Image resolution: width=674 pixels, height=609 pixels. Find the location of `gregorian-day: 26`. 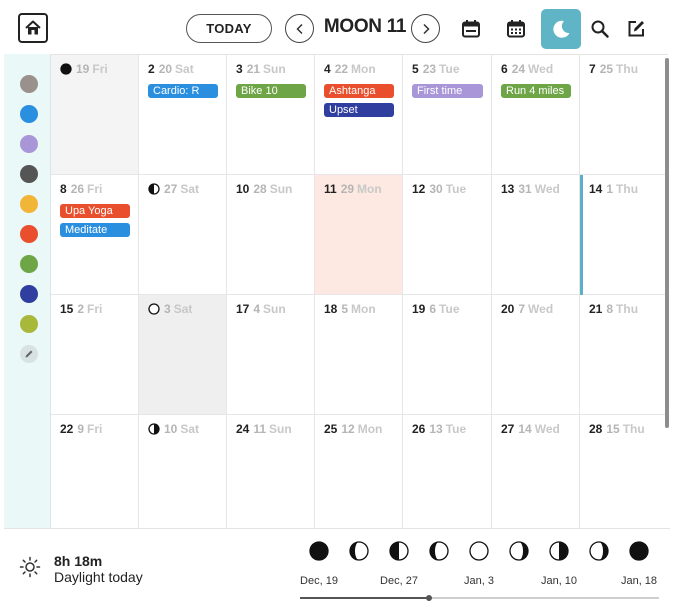

gregorian-day: 26 is located at coordinates (419, 429).